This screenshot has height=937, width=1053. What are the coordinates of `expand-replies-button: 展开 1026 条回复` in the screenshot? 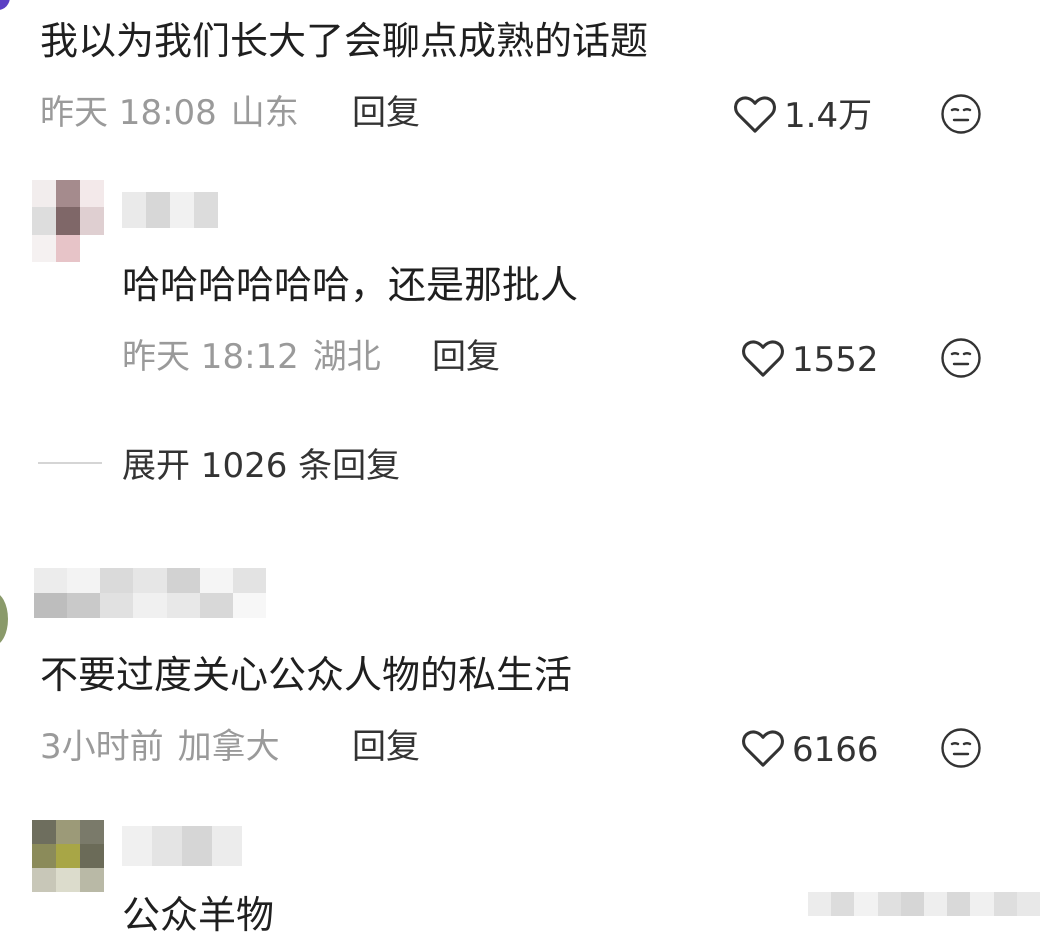 It's located at (219, 462).